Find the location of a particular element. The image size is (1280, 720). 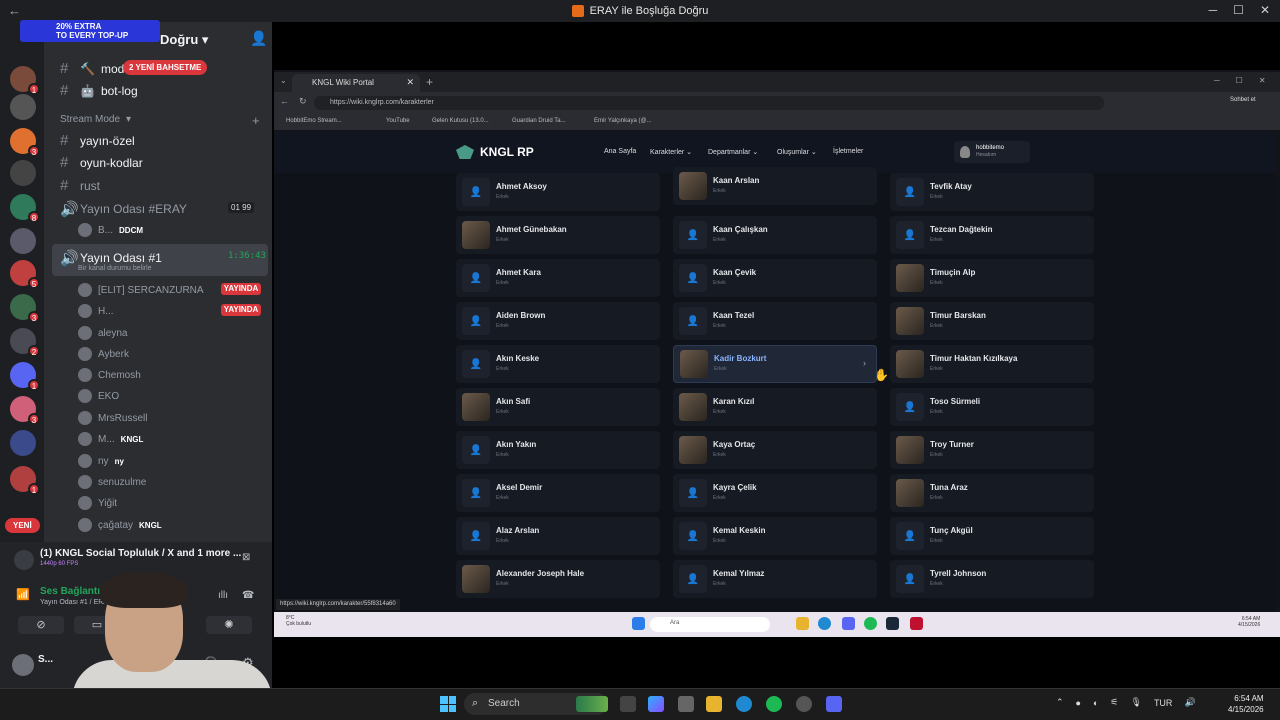

file-explorer-icon is located at coordinates (714, 704).